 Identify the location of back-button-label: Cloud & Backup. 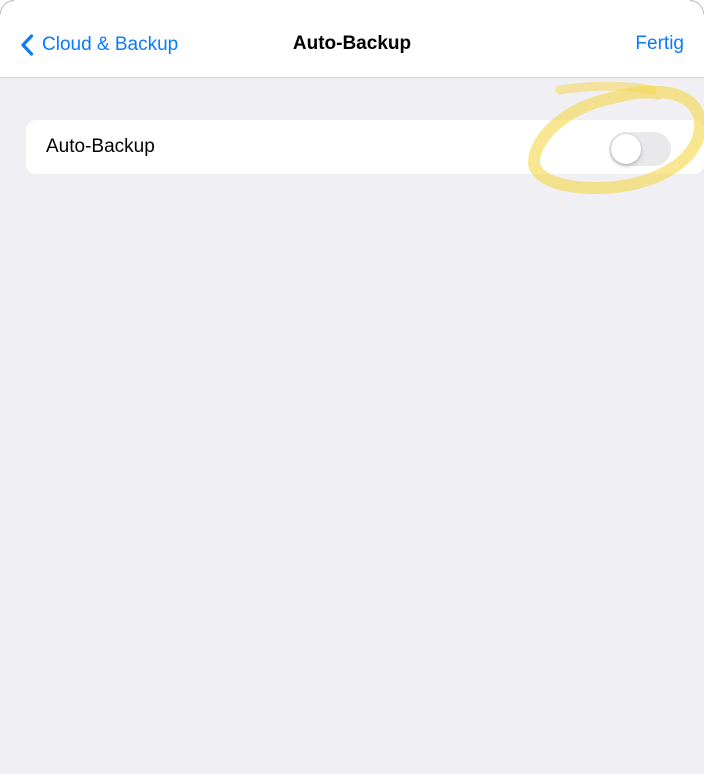
(110, 44).